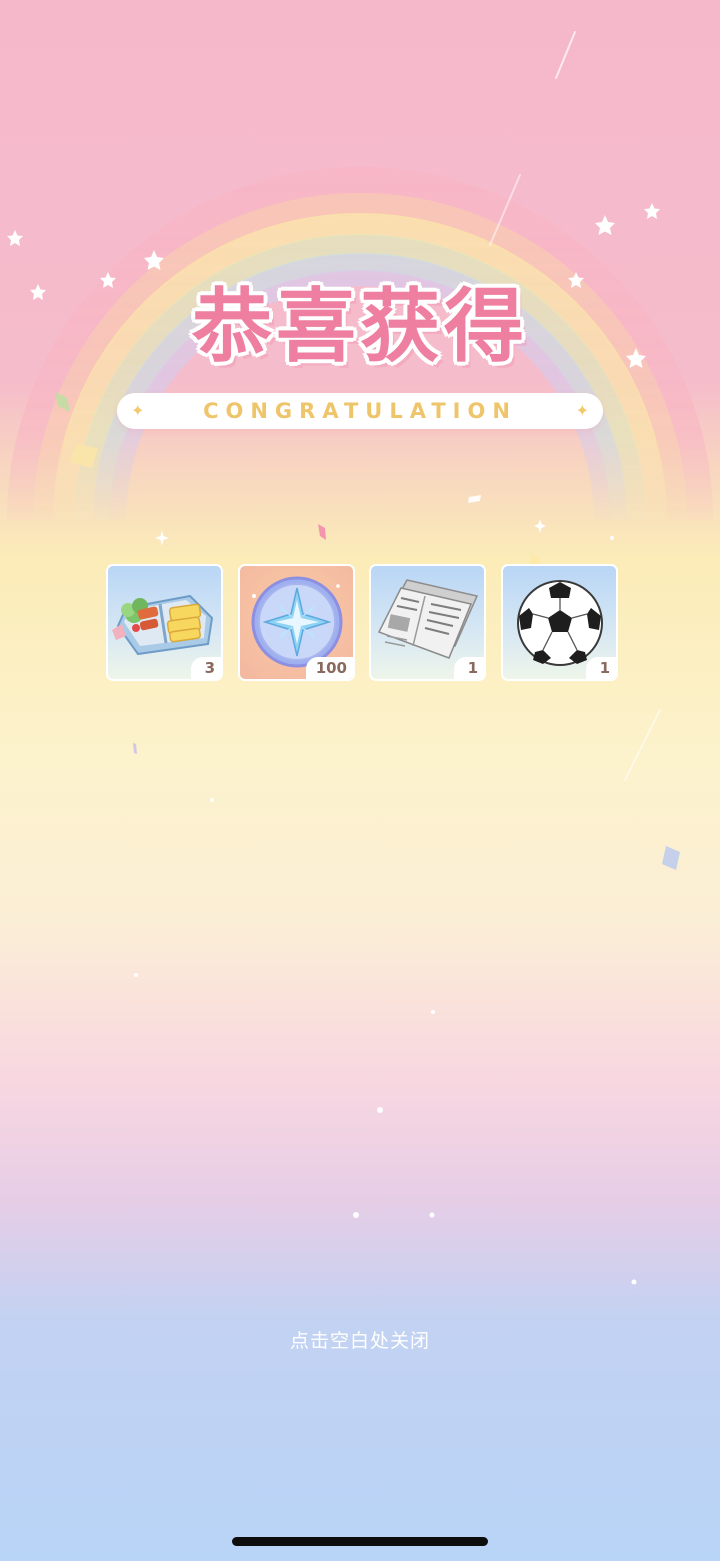 This screenshot has height=1561, width=720. What do you see at coordinates (360, 1541) in the screenshot?
I see `home-indicator` at bounding box center [360, 1541].